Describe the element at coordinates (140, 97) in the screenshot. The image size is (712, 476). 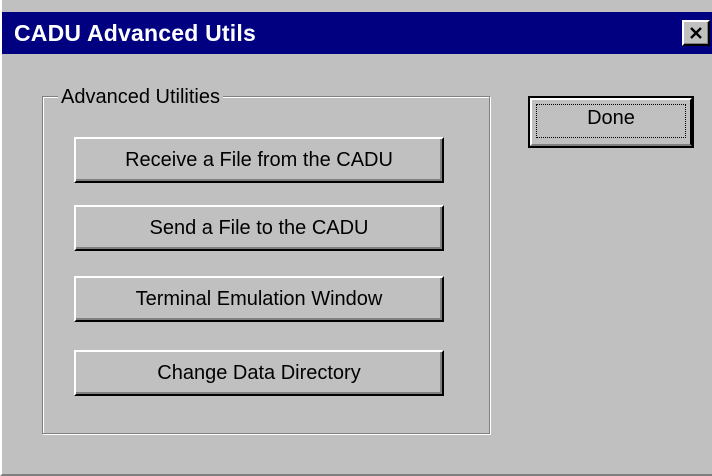
I see `group-label: Advanced Utilities` at that location.